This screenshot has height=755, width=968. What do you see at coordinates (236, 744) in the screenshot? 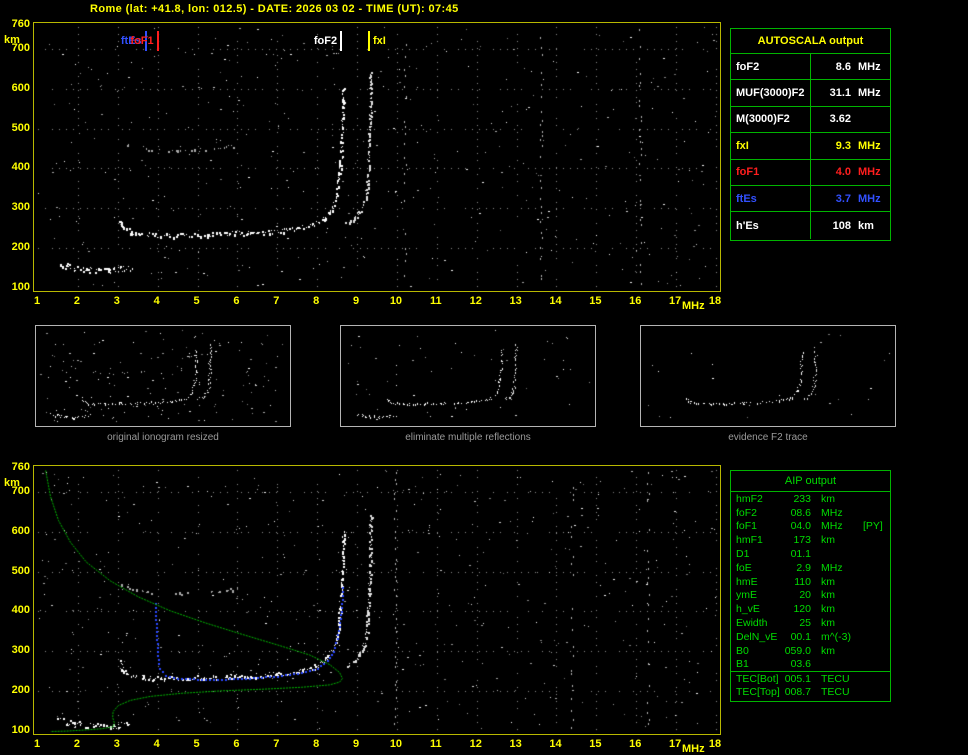
I see `x-tick-label: 6` at bounding box center [236, 744].